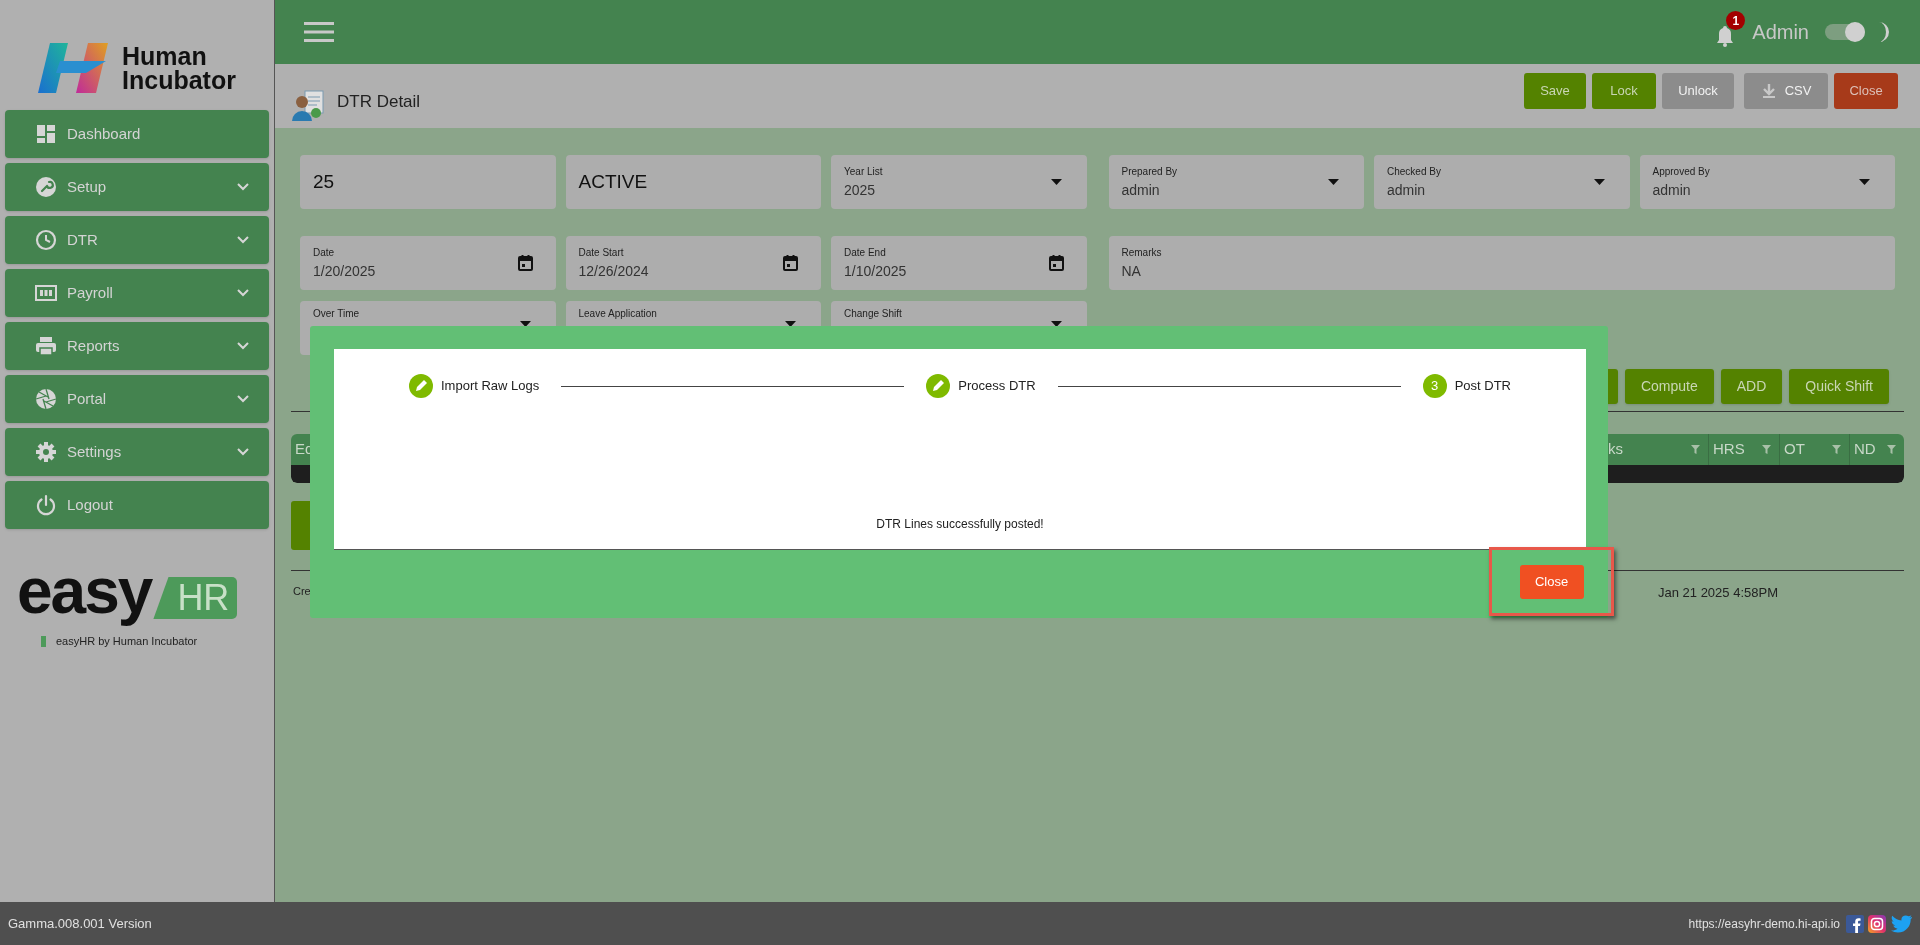 Image resolution: width=1920 pixels, height=945 pixels. Describe the element at coordinates (137, 134) in the screenshot. I see `sidebar-item: Dashboard` at that location.